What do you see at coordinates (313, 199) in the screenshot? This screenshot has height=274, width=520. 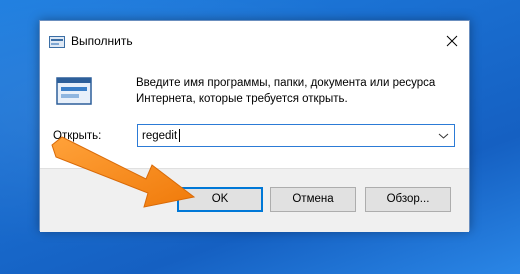 I see `cancel-button: Отмена` at bounding box center [313, 199].